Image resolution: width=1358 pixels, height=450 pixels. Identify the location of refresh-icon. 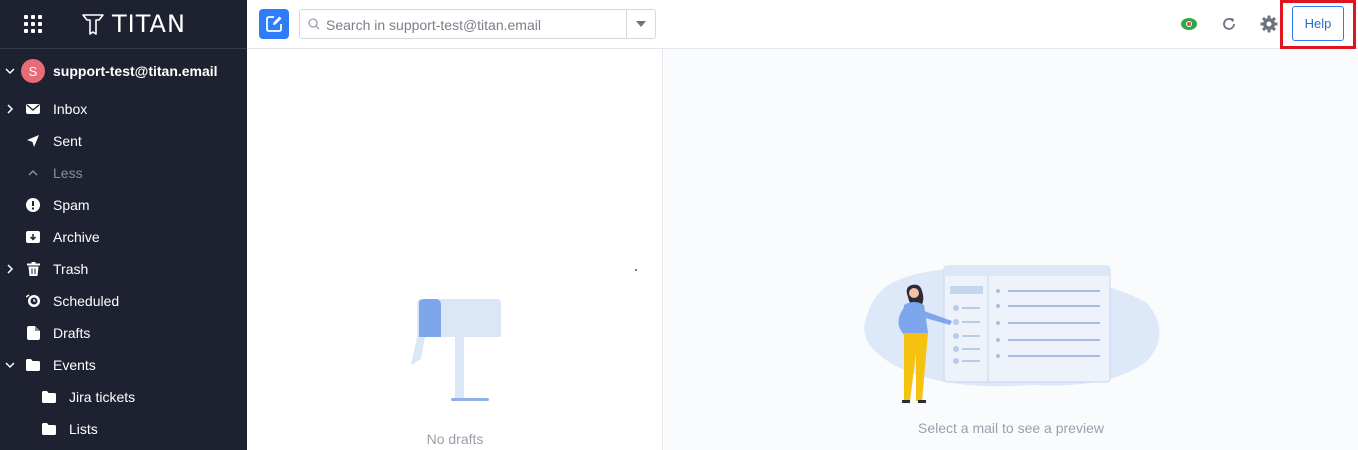
(1229, 24).